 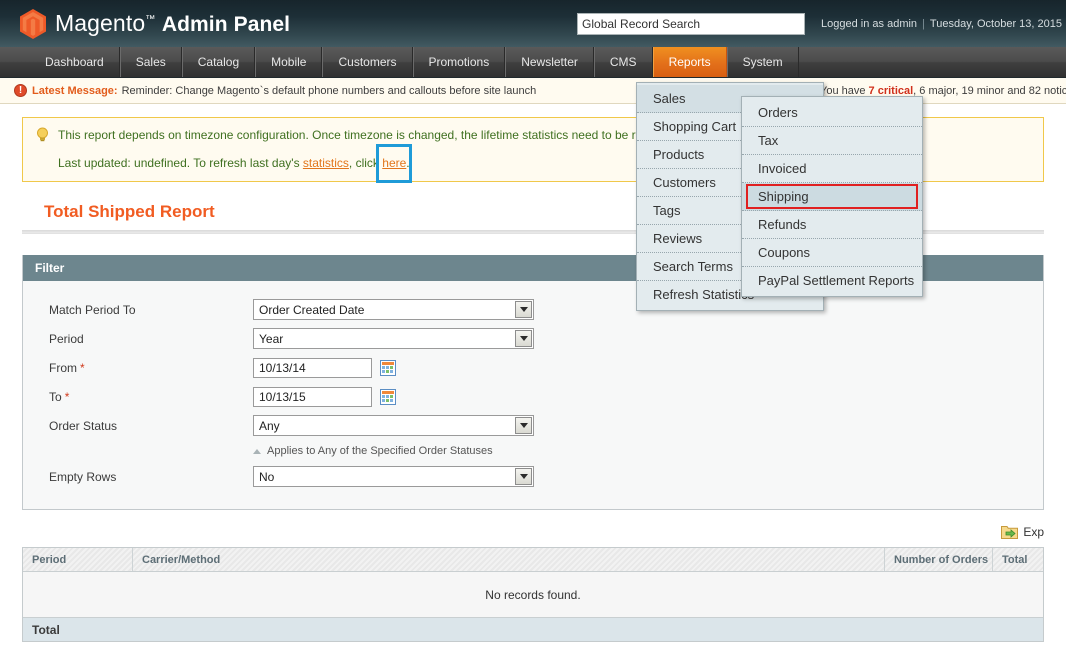 What do you see at coordinates (326, 163) in the screenshot?
I see `statistics-link: statistics` at bounding box center [326, 163].